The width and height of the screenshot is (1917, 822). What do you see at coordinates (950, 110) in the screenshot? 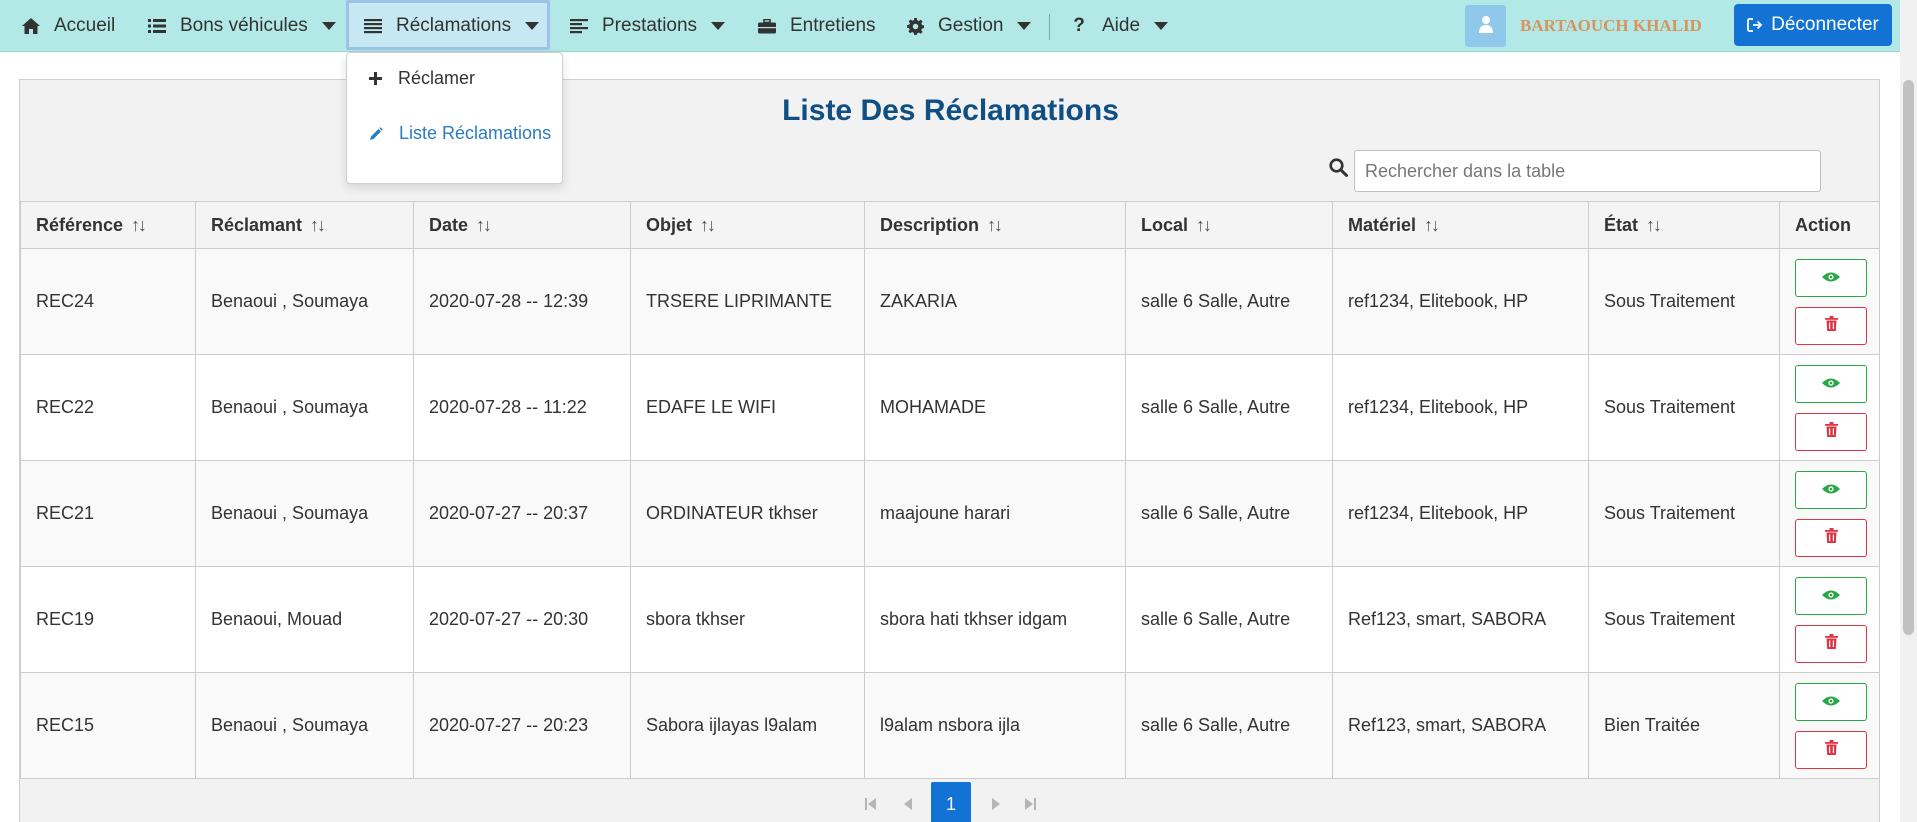
I see `page-title: Liste Des Réclamations` at bounding box center [950, 110].